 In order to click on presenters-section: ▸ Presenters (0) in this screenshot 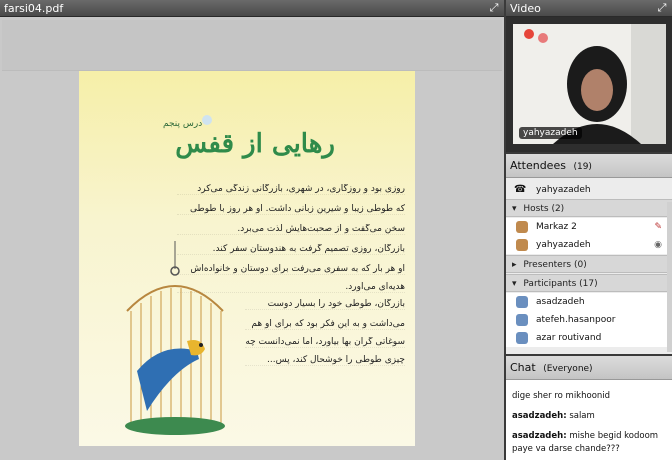, I will do `click(589, 264)`.